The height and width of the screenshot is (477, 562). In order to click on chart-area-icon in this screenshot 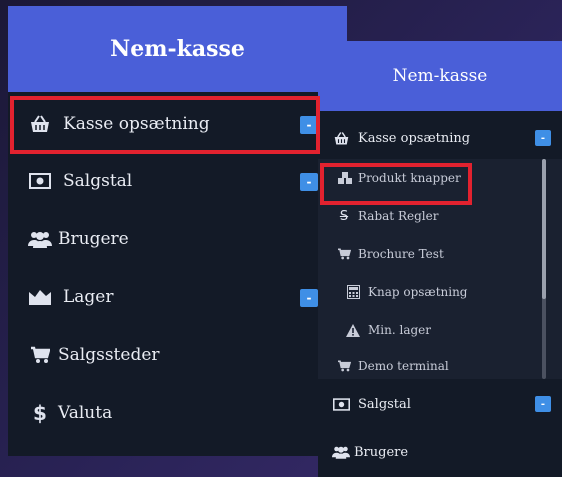, I will do `click(40, 297)`.